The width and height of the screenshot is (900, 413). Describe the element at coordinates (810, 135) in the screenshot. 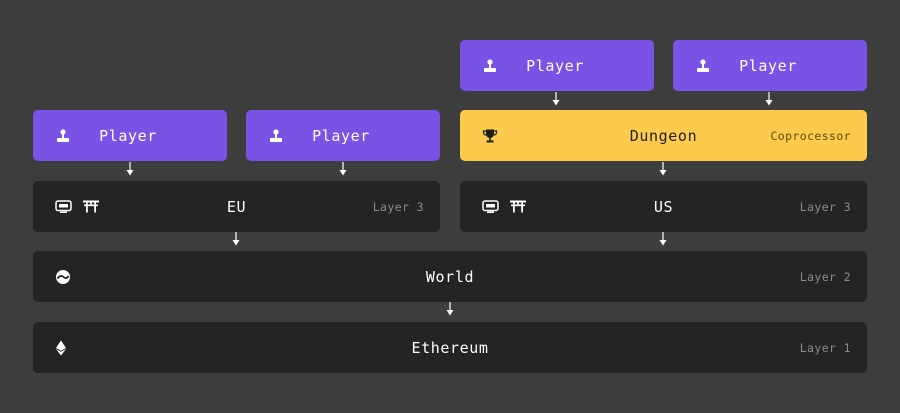

I see `dungeon-tag: Coprocessor` at that location.